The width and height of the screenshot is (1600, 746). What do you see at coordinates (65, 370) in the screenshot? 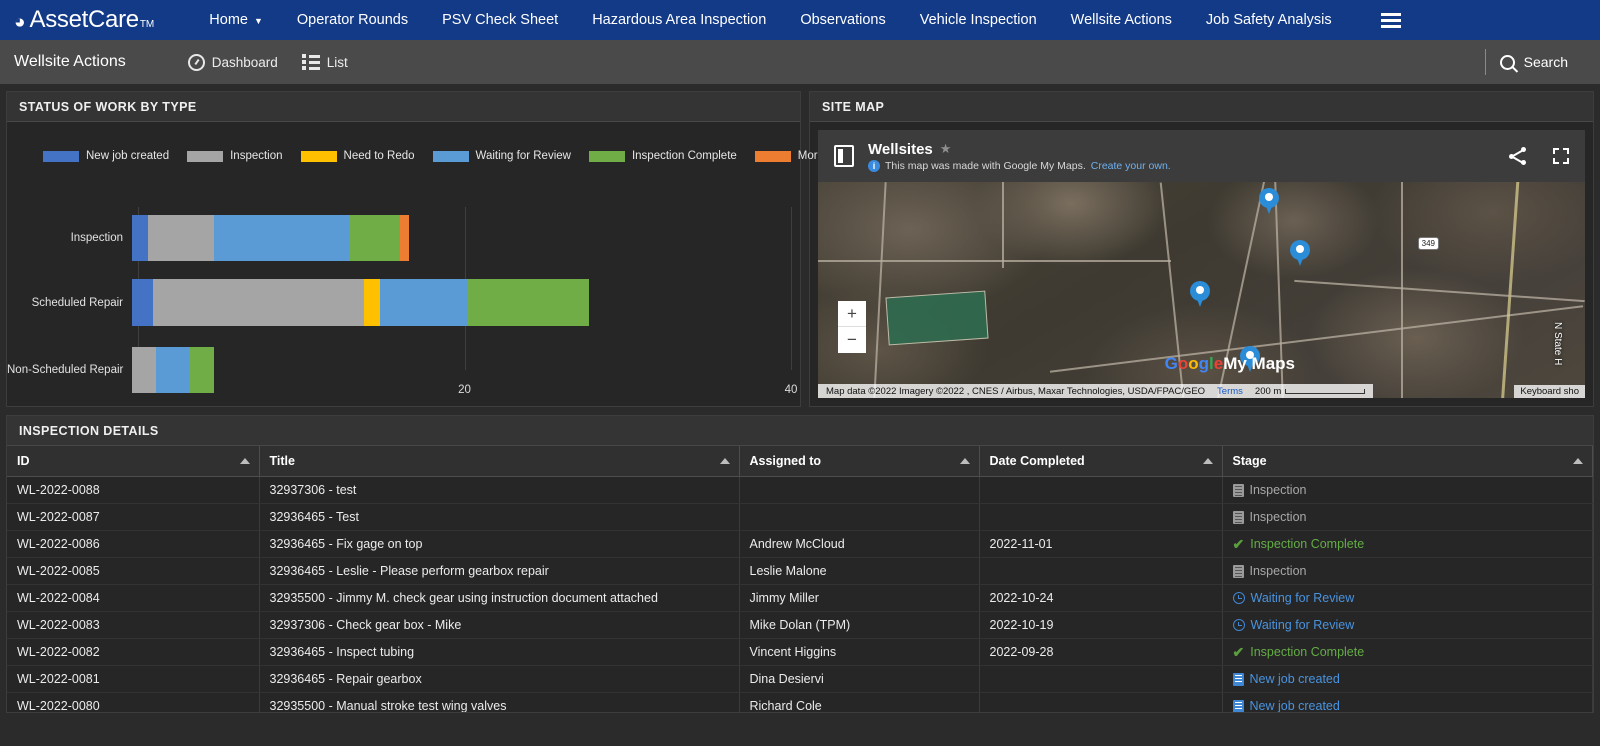
I see `y-axis-category-label: Non-Scheduled Repair` at bounding box center [65, 370].